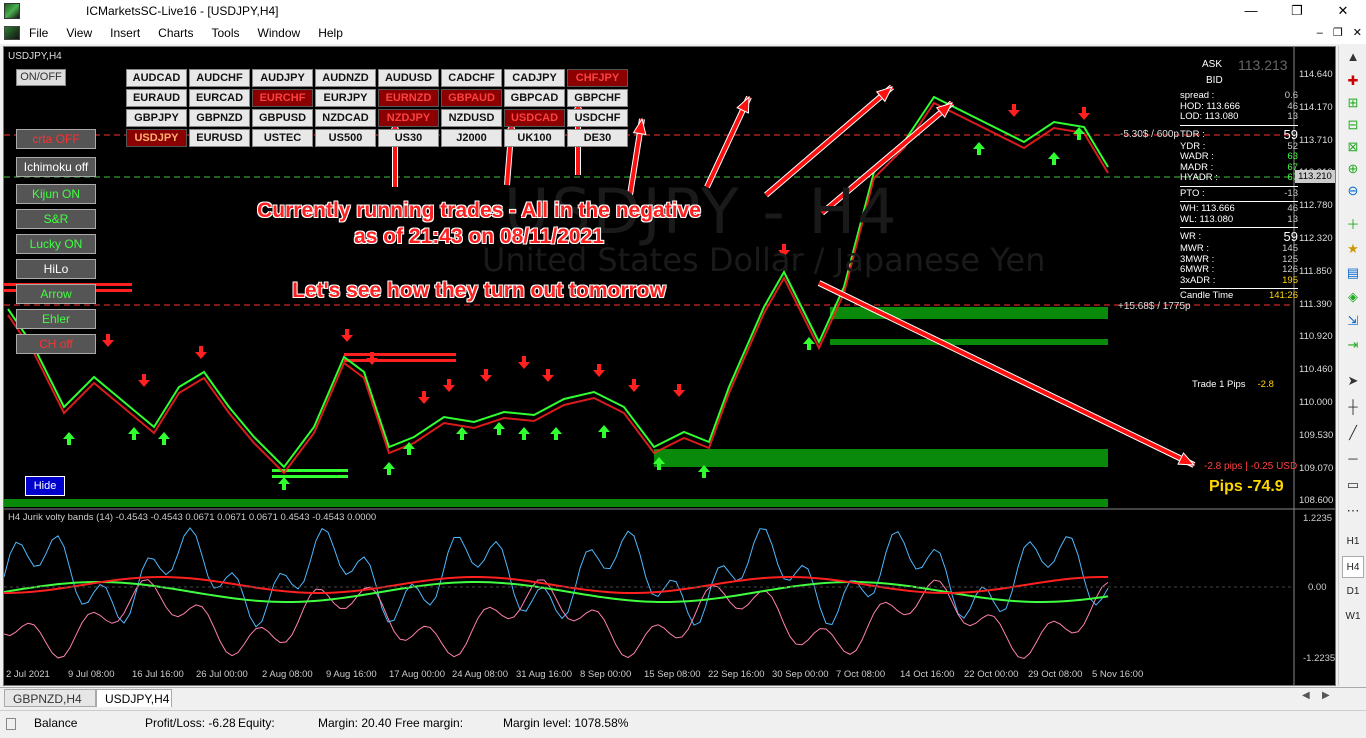  What do you see at coordinates (534, 78) in the screenshot?
I see `pair-button-cadjpy: CADJPY` at bounding box center [534, 78].